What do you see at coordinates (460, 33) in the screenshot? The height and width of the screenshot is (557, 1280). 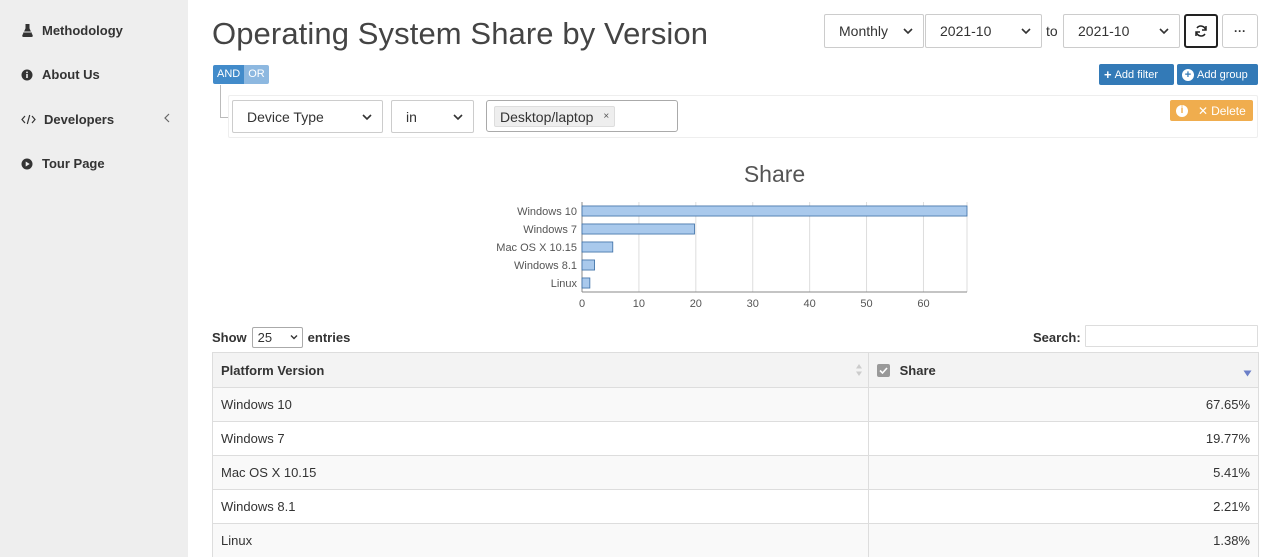 I see `page-title: Operating System Share by Version` at bounding box center [460, 33].